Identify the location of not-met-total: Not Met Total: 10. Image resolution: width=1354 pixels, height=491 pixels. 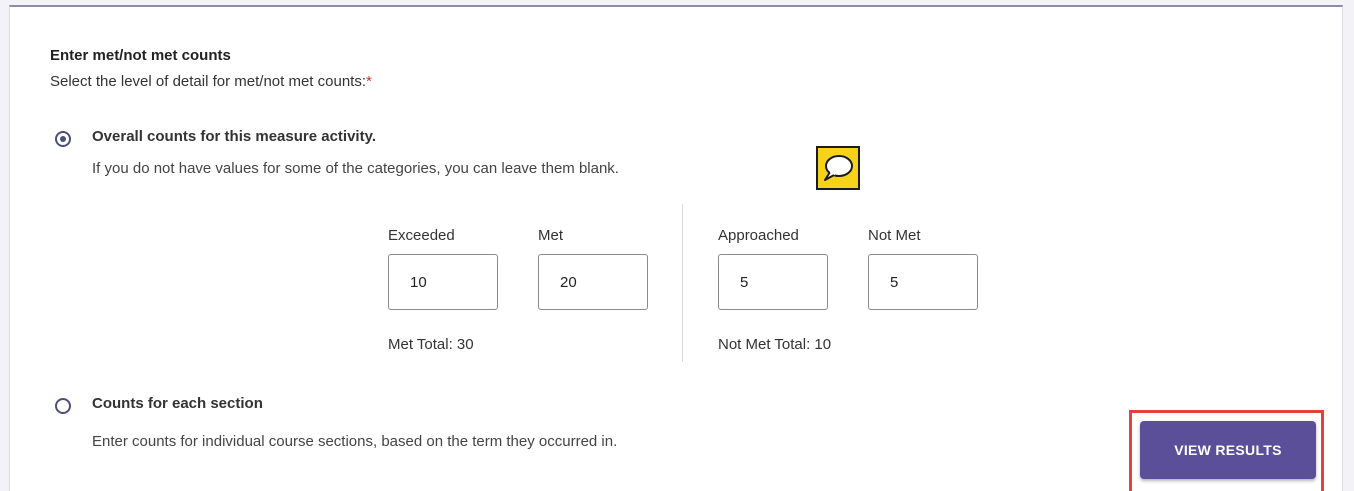
(775, 344).